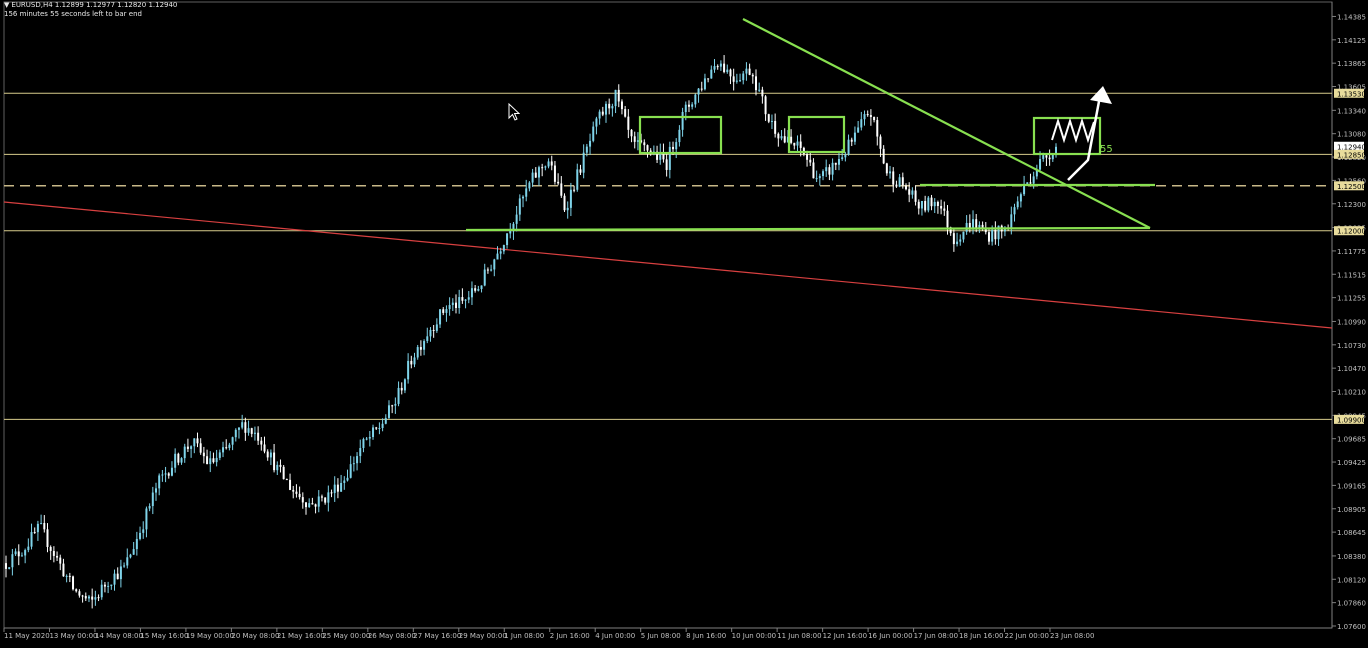 The width and height of the screenshot is (1368, 648). I want to click on time-tick-label: 20 May 08:00, so click(255, 636).